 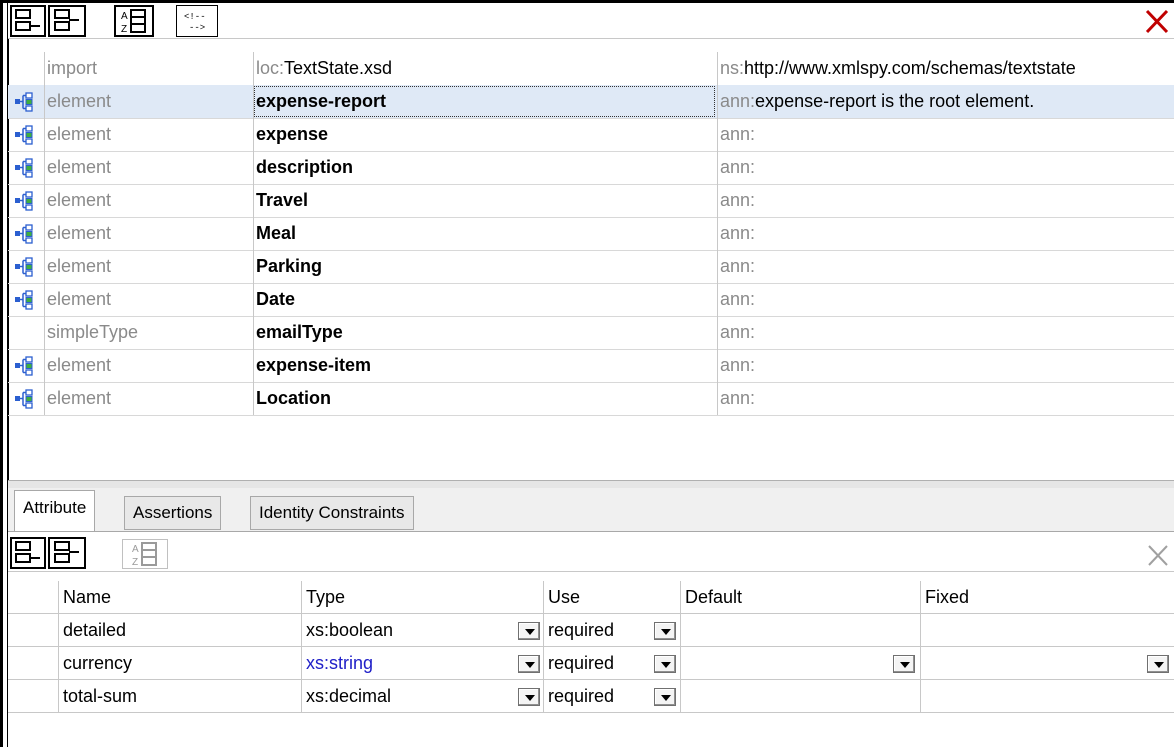 What do you see at coordinates (135, 562) in the screenshot?
I see `svg-text: Z` at bounding box center [135, 562].